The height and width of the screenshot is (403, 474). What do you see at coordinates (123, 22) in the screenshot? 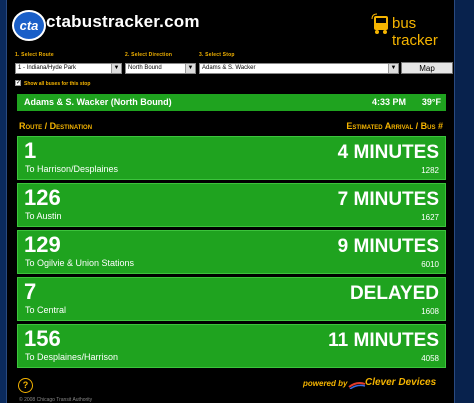
I see `site-title: ctabustracker.com` at bounding box center [123, 22].